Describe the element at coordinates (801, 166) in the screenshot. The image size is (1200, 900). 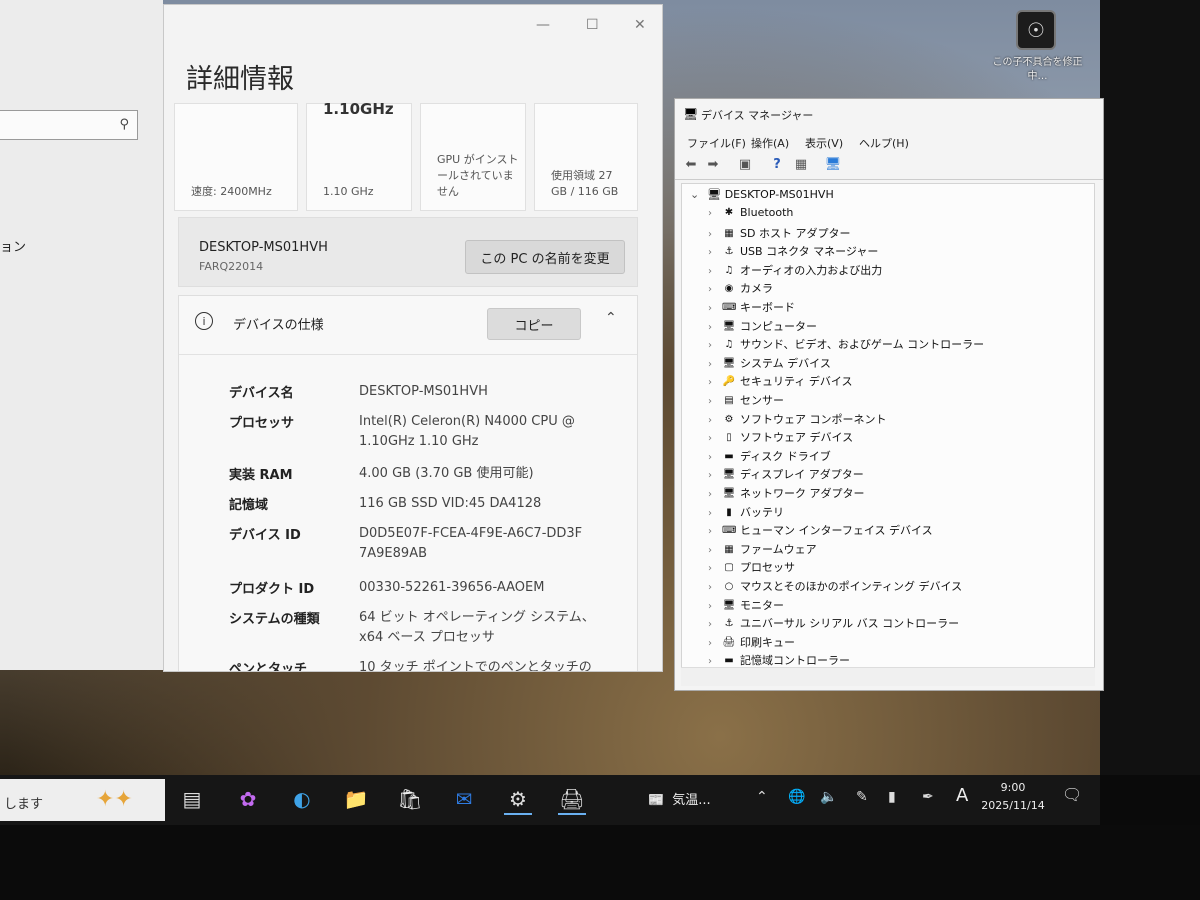
I see `view-icon: ▦` at that location.